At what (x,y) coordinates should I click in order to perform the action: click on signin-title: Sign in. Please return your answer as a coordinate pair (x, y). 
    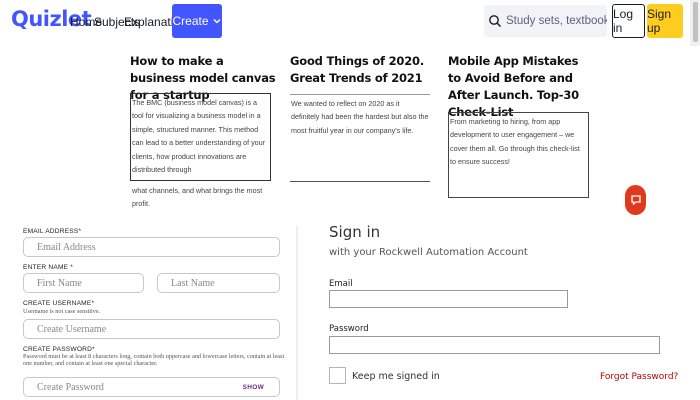
    Looking at the image, I should click on (355, 232).